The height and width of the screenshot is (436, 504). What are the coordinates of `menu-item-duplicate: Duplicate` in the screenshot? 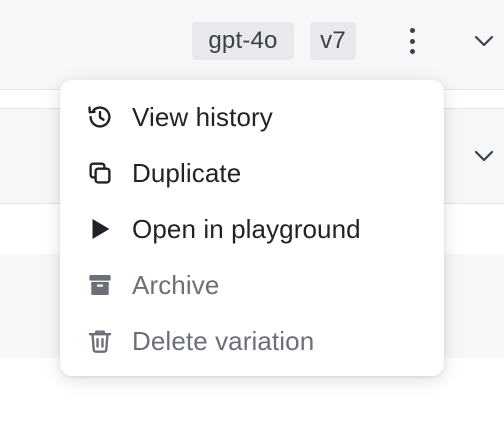 It's located at (252, 173).